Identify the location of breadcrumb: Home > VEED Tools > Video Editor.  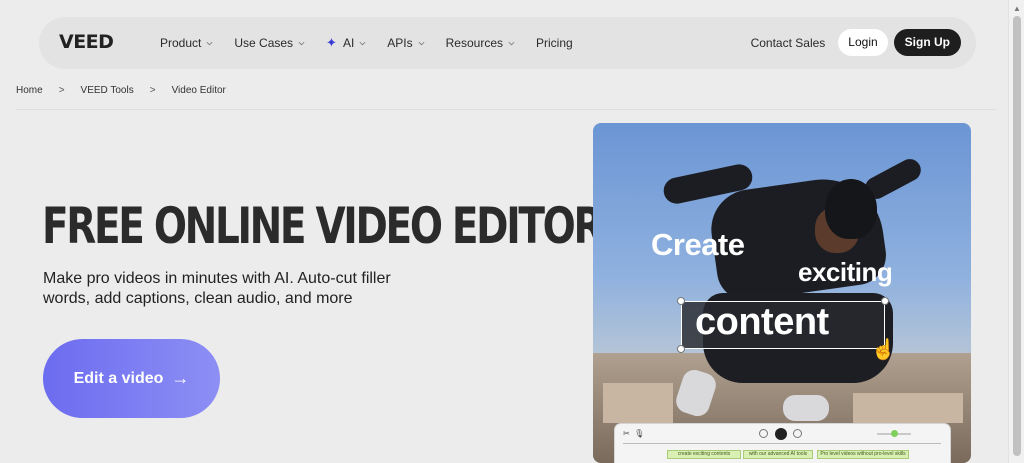
(121, 90).